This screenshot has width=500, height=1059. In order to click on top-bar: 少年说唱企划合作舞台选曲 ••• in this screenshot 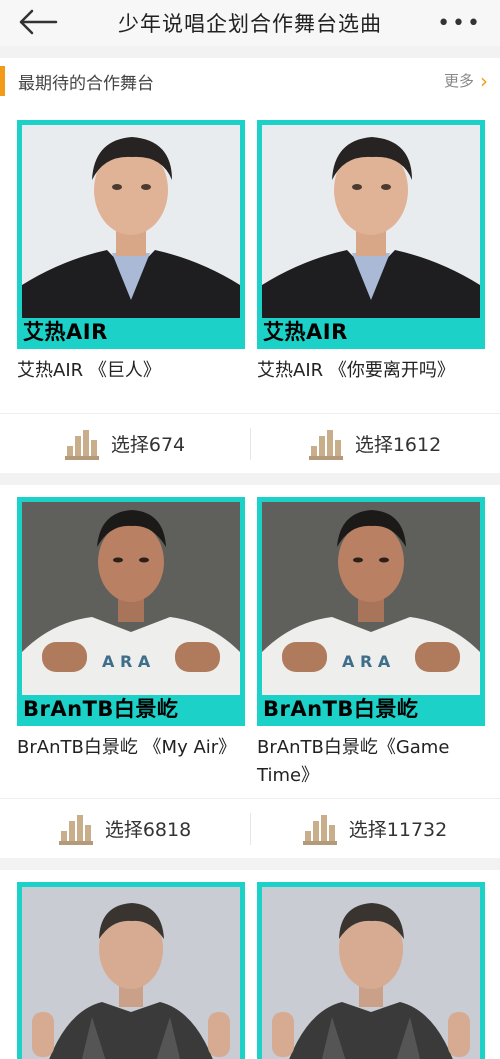, I will do `click(250, 23)`.